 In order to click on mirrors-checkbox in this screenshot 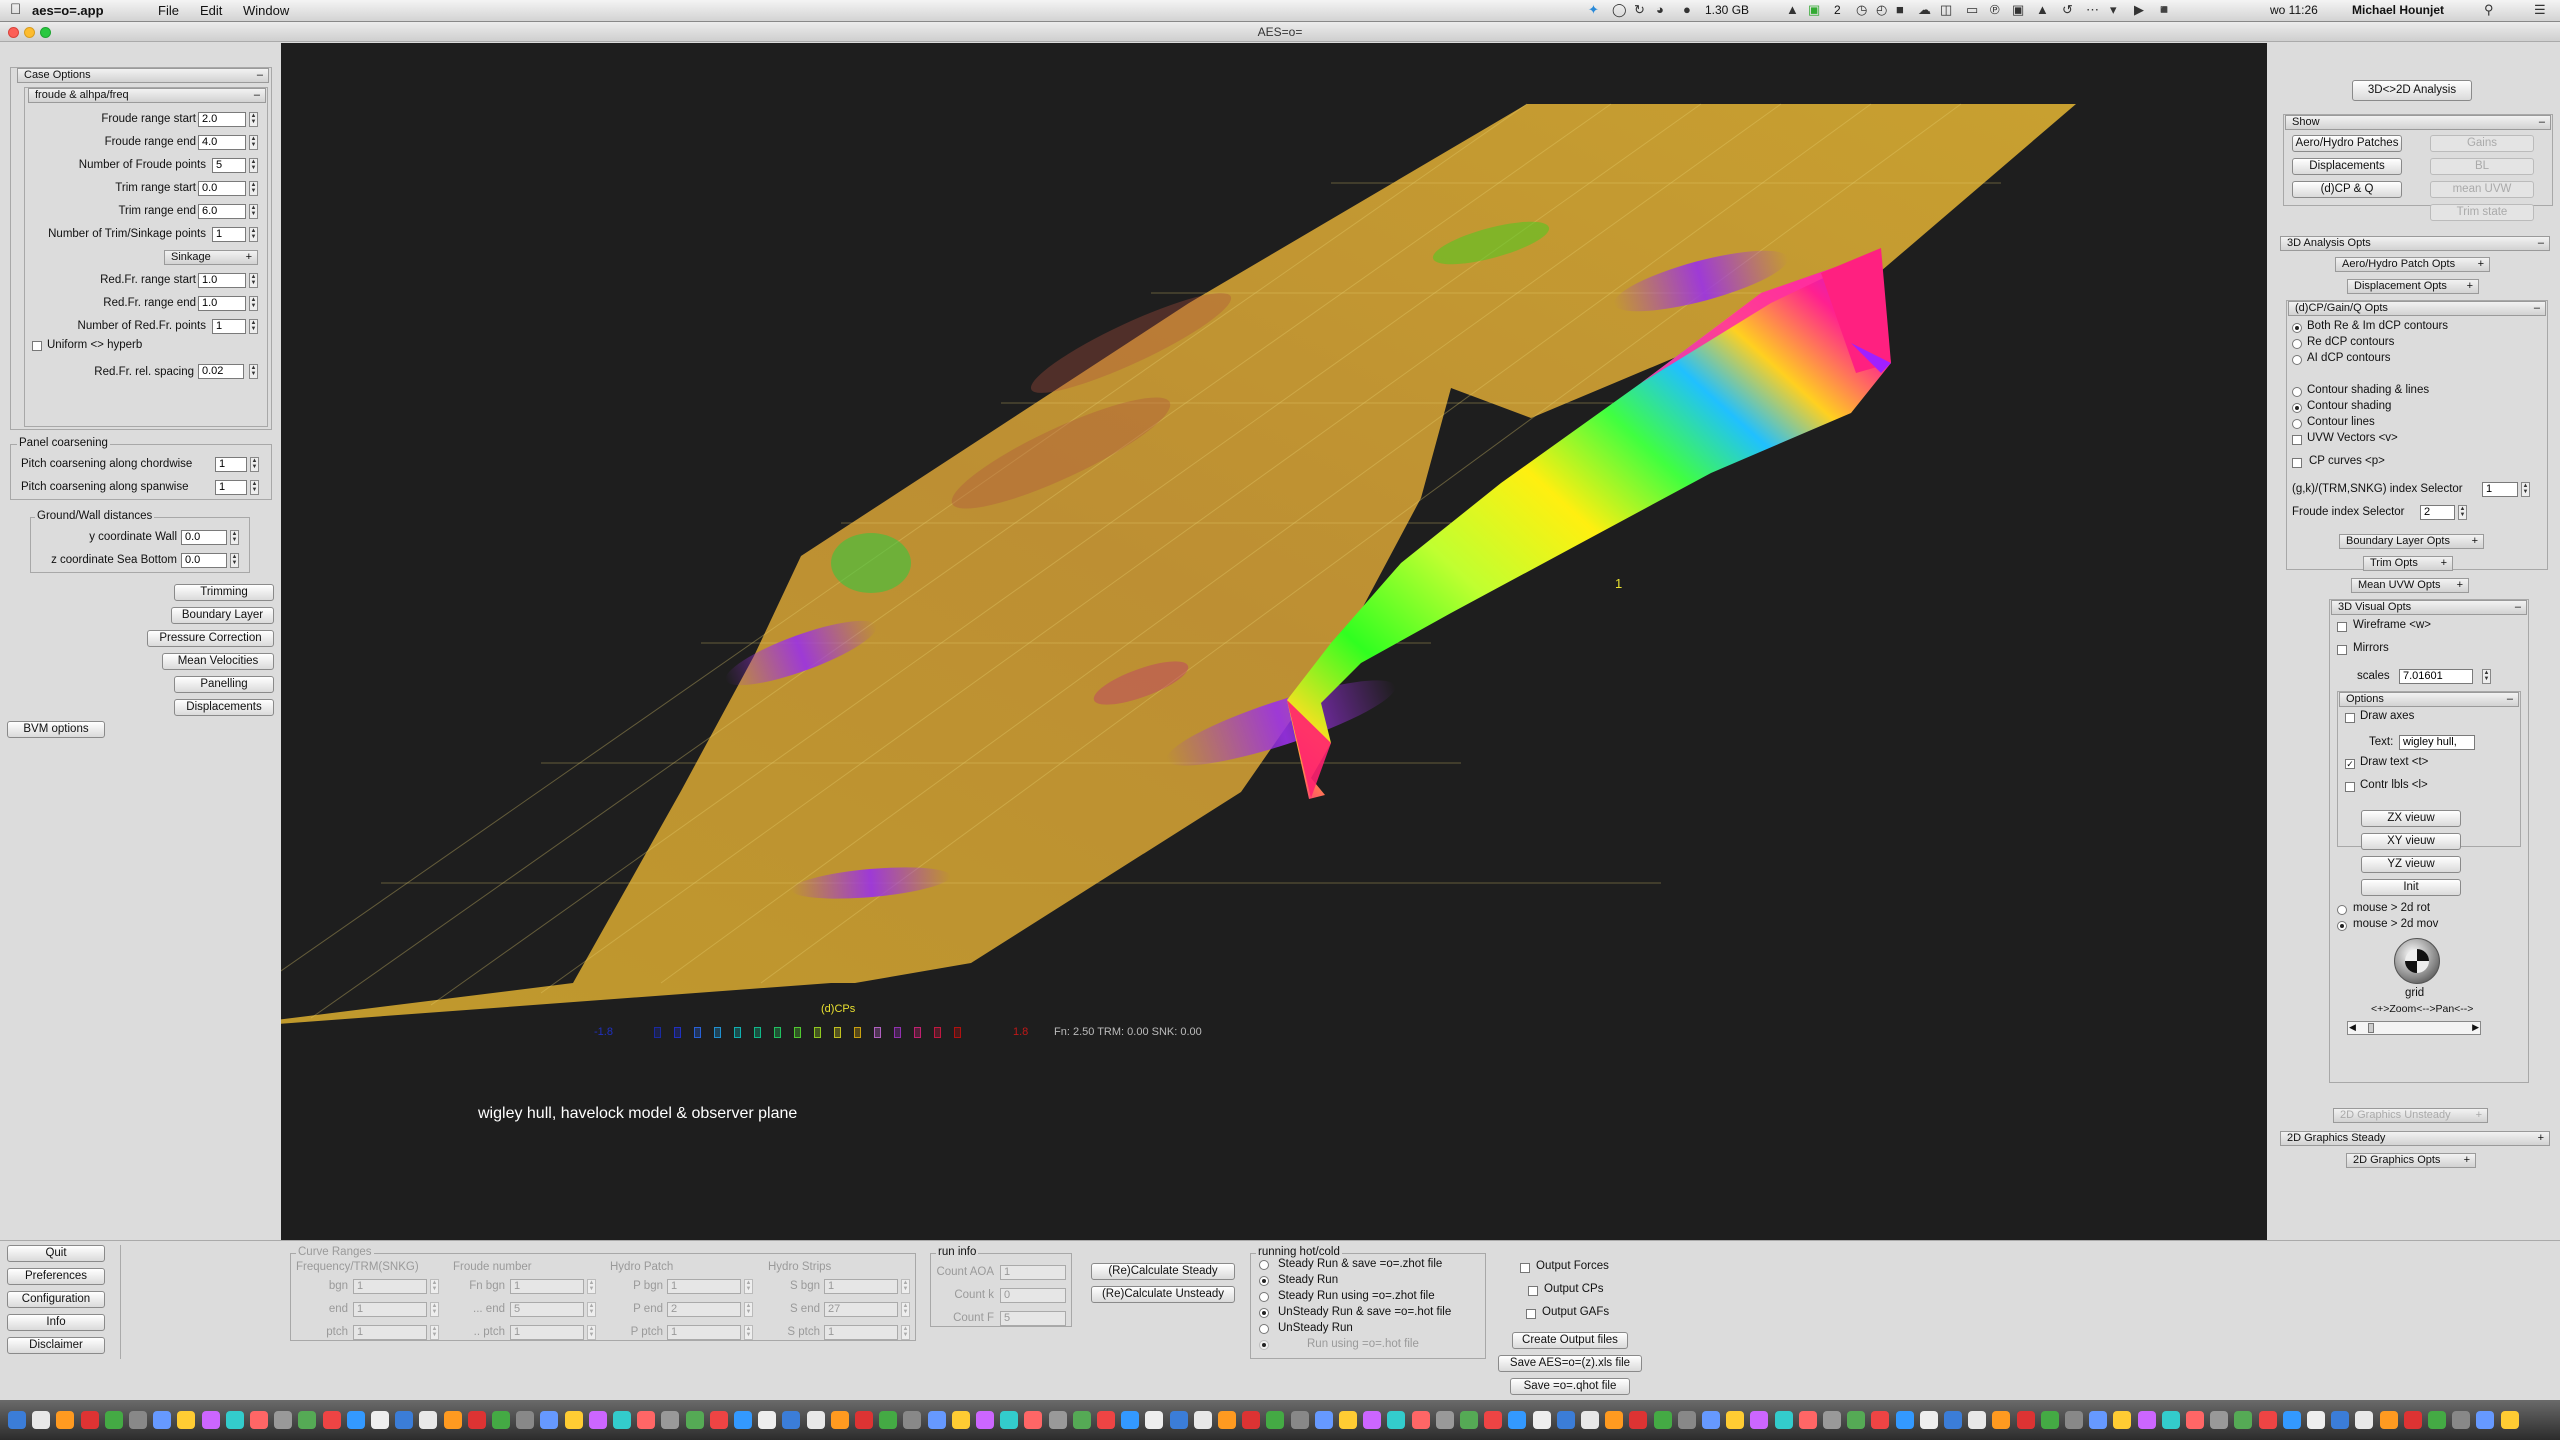, I will do `click(2342, 650)`.